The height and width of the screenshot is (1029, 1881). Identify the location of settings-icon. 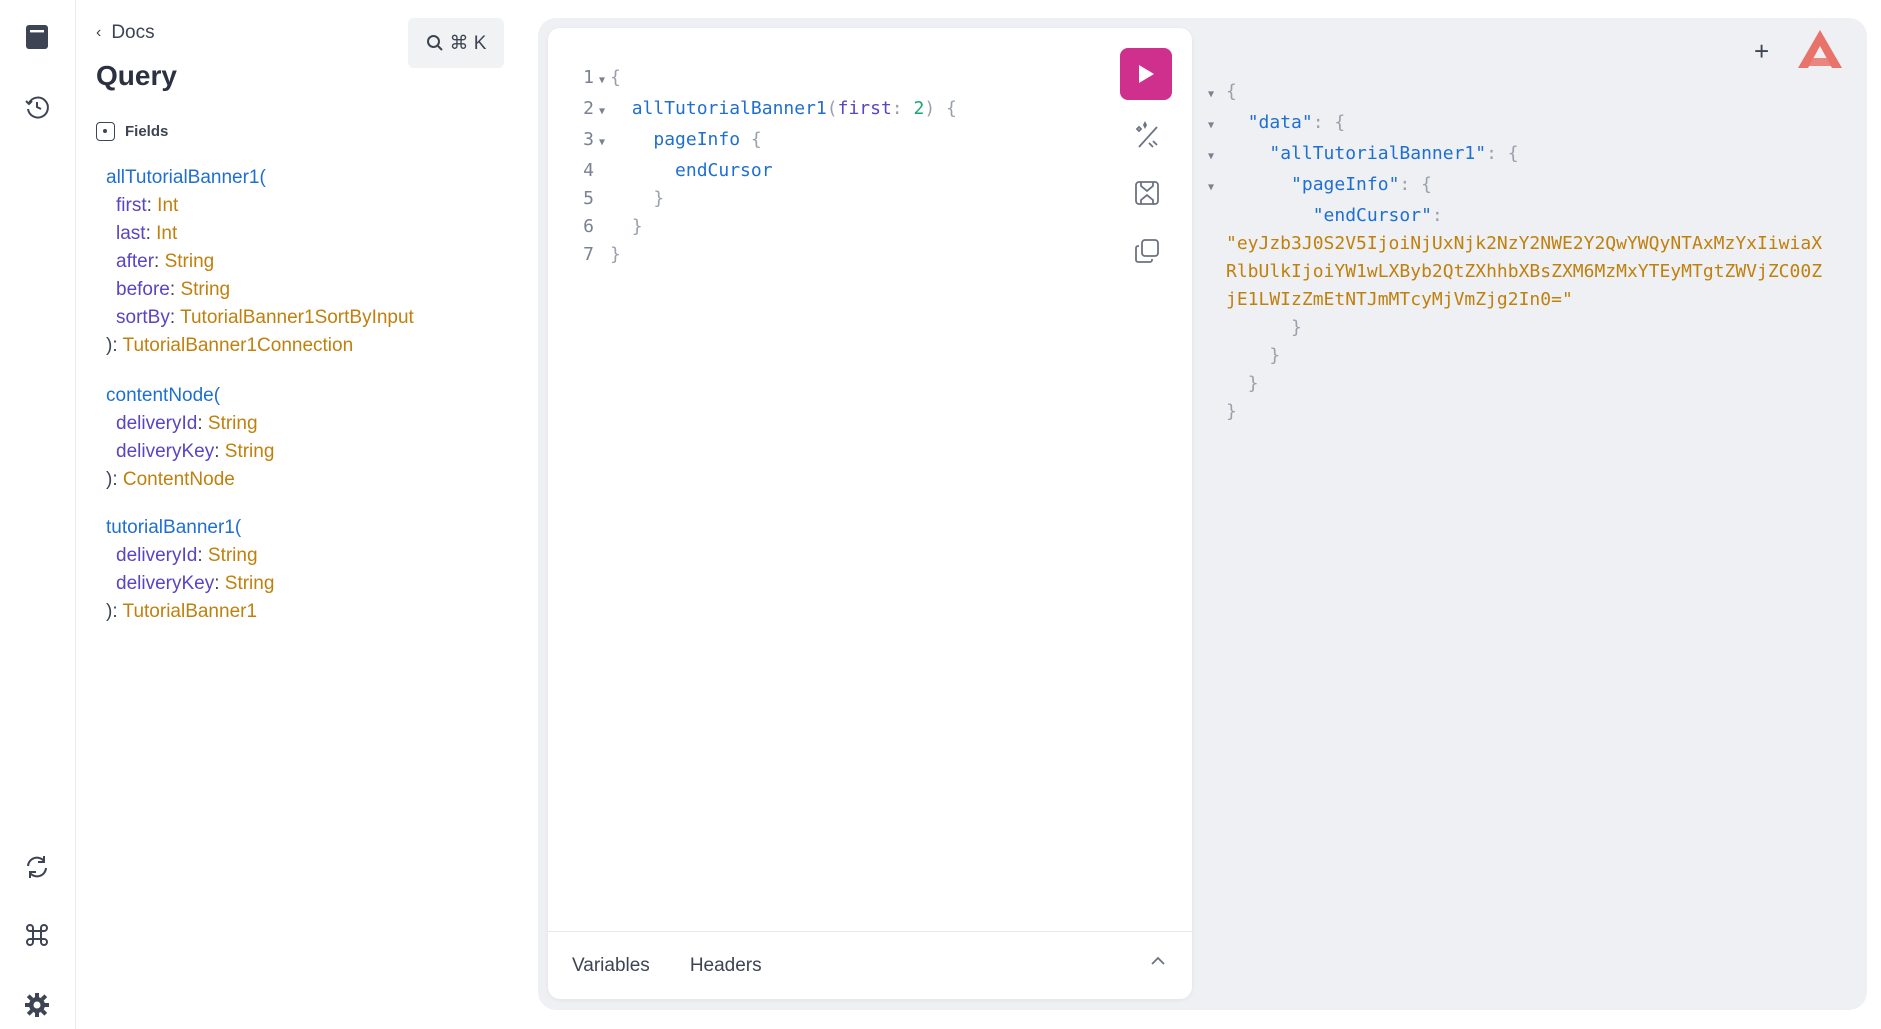
(37, 1005).